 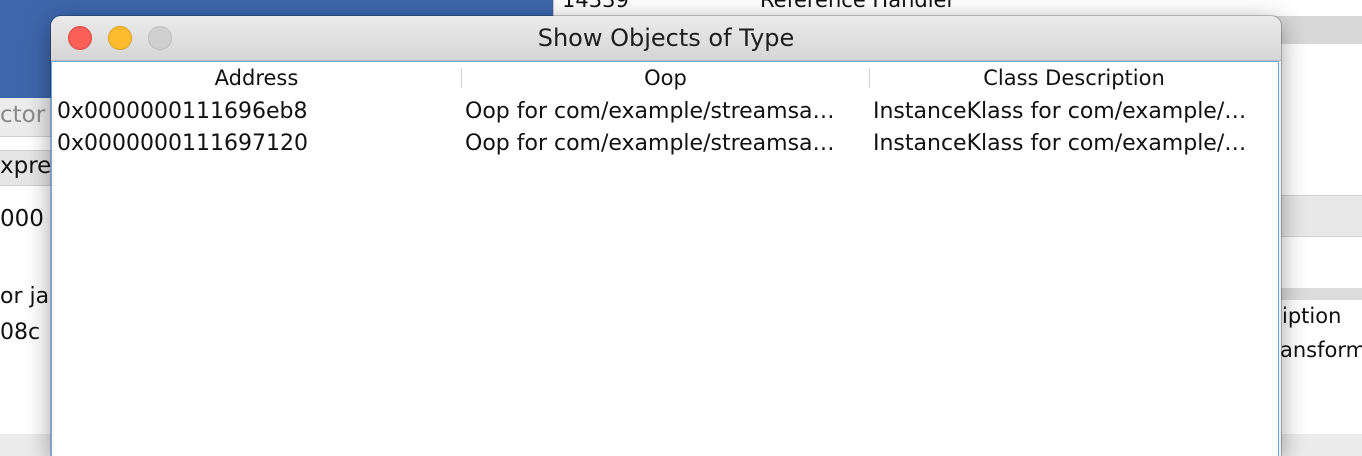 What do you see at coordinates (26, 166) in the screenshot?
I see `background-expr-label: xpre` at bounding box center [26, 166].